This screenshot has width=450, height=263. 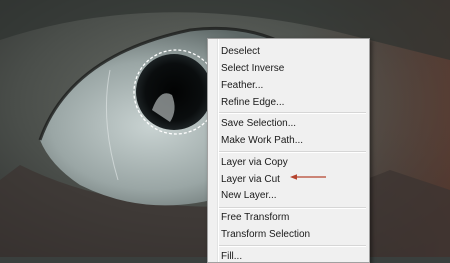 What do you see at coordinates (265, 234) in the screenshot?
I see `menu-item-transform-selection: Transform Selection` at bounding box center [265, 234].